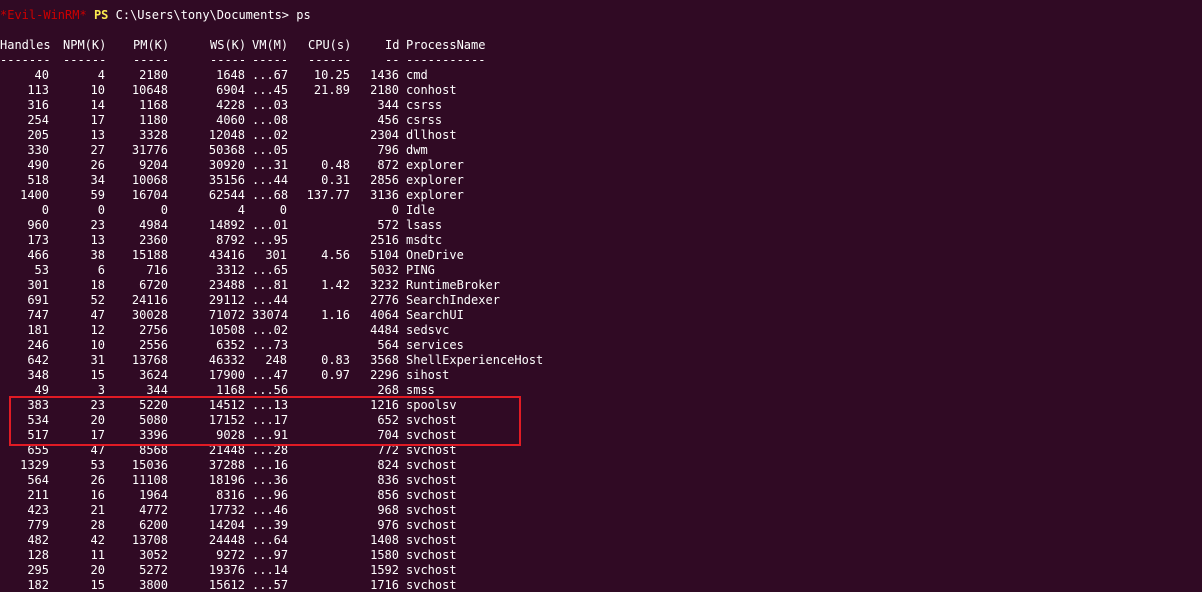  What do you see at coordinates (38, 105) in the screenshot?
I see `cell-handles: 316` at bounding box center [38, 105].